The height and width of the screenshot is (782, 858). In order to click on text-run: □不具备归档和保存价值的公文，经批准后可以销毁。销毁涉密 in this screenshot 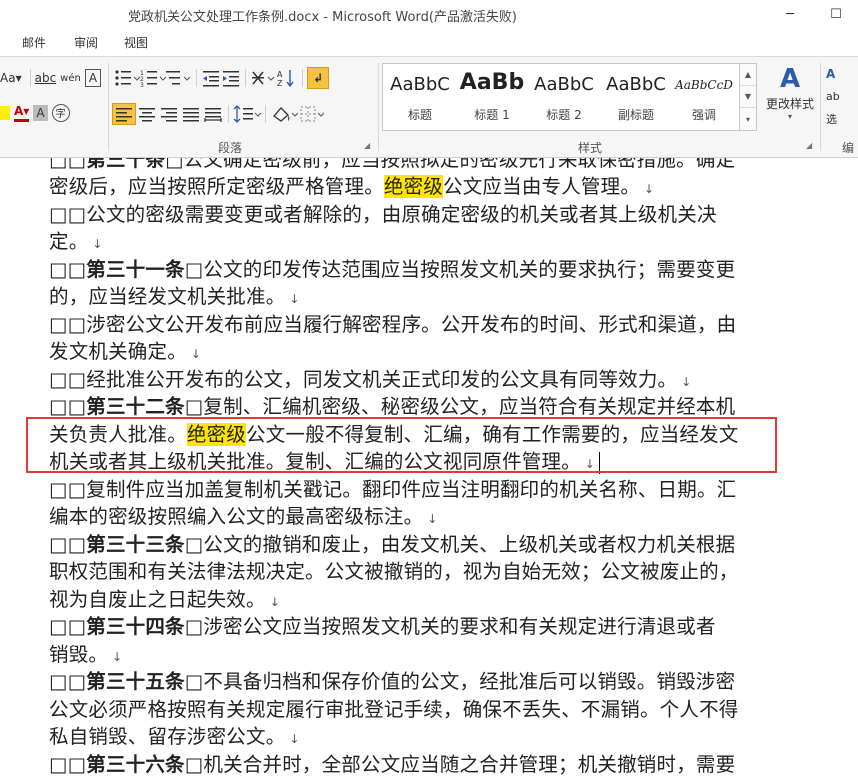, I will do `click(460, 681)`.